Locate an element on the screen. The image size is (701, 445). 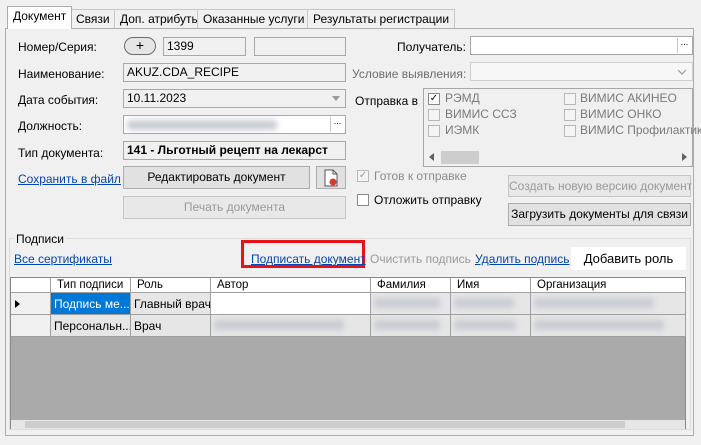
add-role-button: Добавить роль is located at coordinates (628, 258).